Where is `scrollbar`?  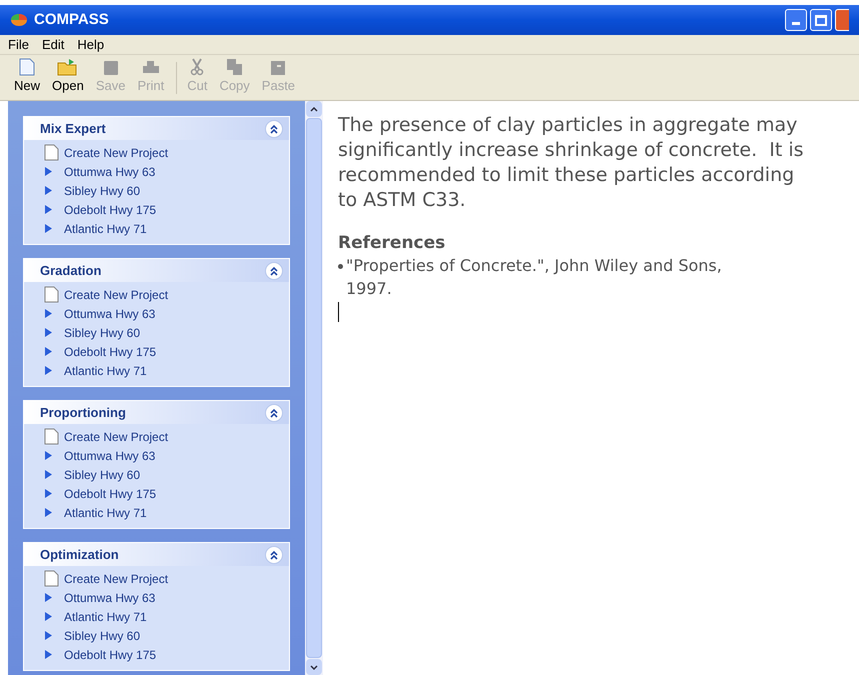 scrollbar is located at coordinates (314, 388).